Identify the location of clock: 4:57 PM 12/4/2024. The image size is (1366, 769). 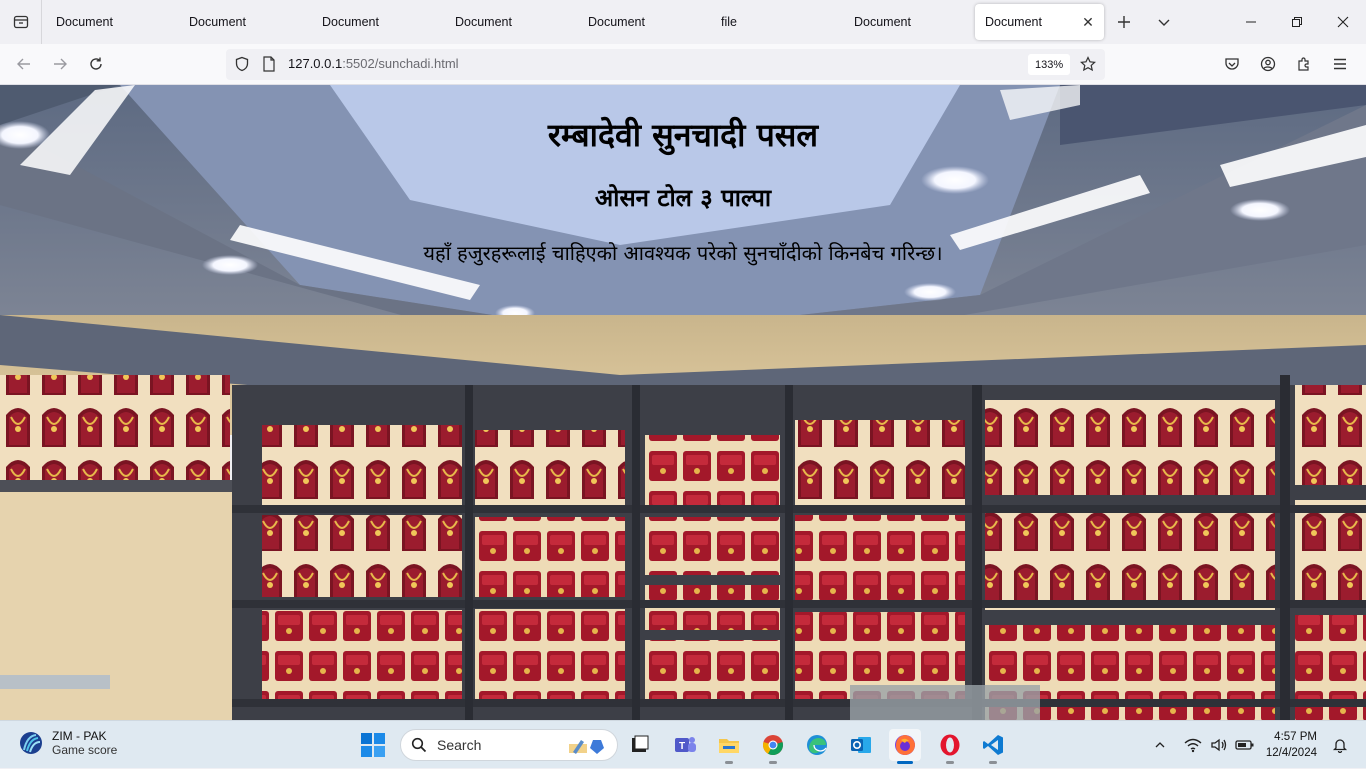
(1291, 745).